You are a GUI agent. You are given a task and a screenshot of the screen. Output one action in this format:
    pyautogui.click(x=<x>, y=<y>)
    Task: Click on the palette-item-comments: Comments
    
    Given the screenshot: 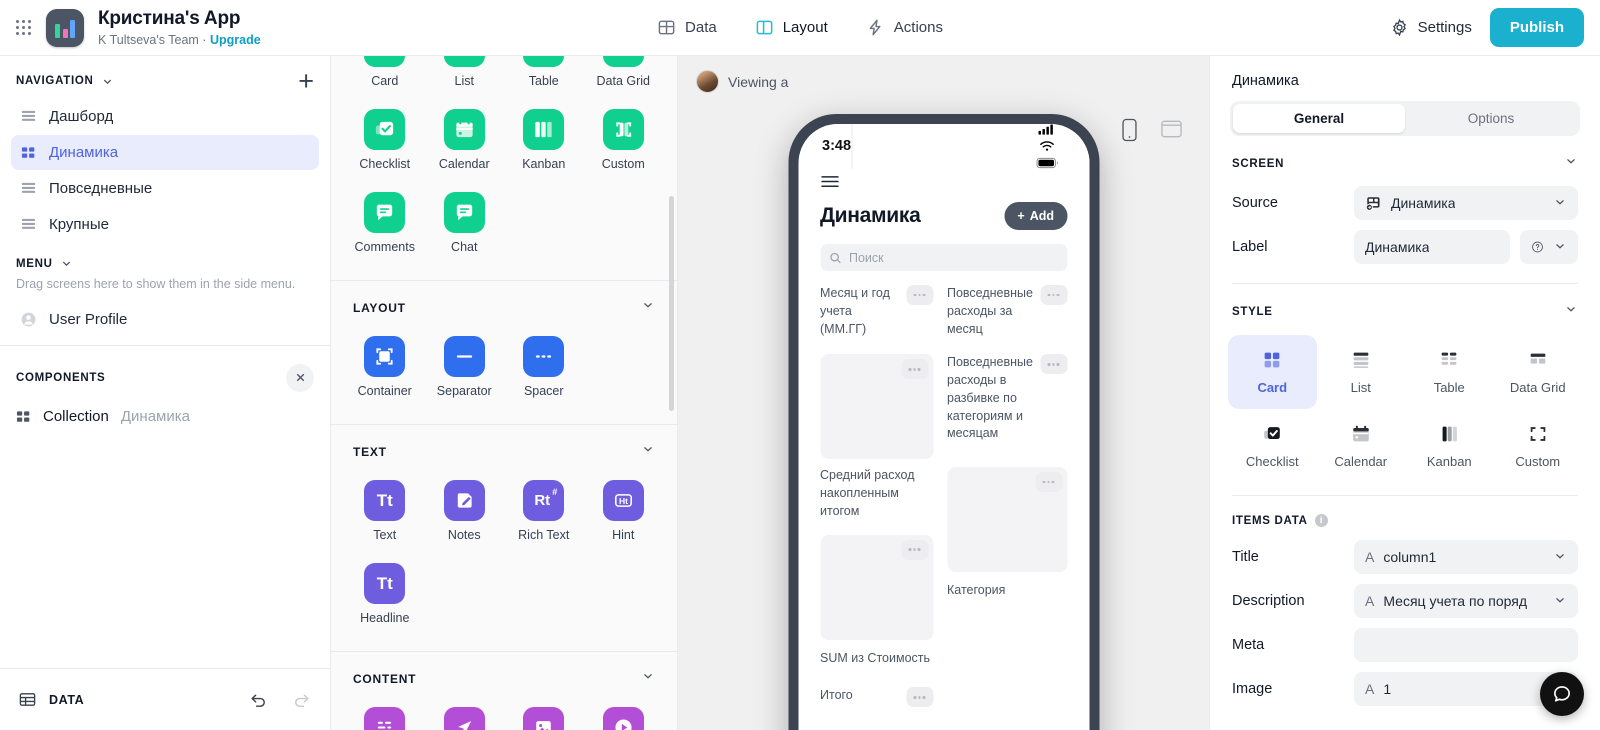 What is the action you would take?
    pyautogui.click(x=385, y=224)
    